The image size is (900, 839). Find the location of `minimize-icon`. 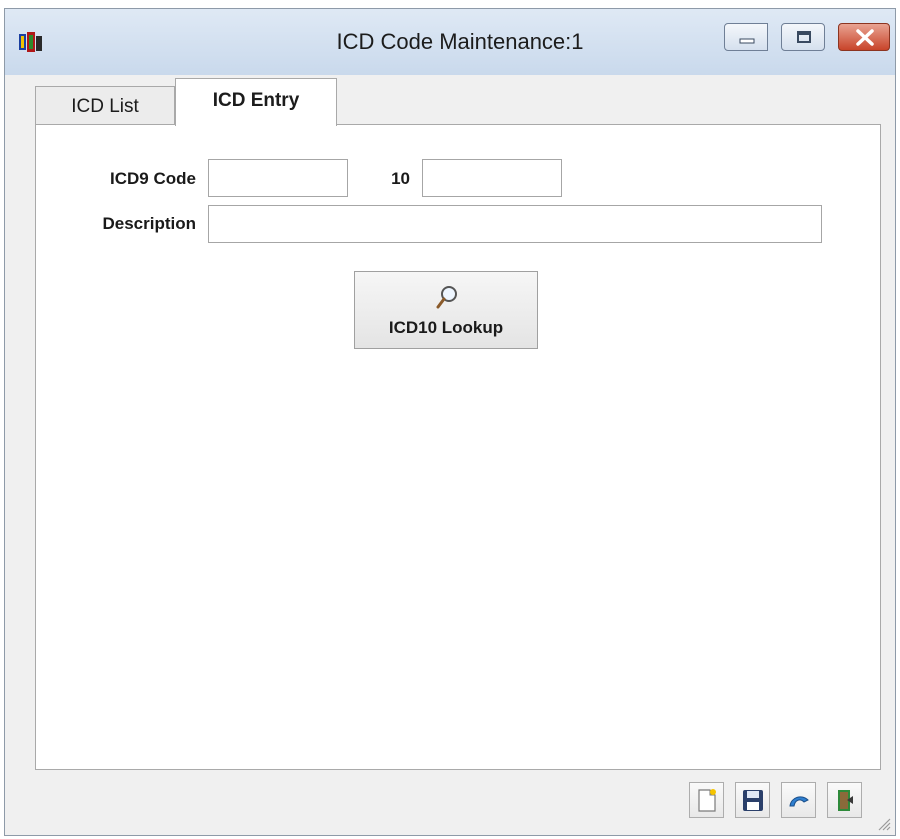

minimize-icon is located at coordinates (747, 41).